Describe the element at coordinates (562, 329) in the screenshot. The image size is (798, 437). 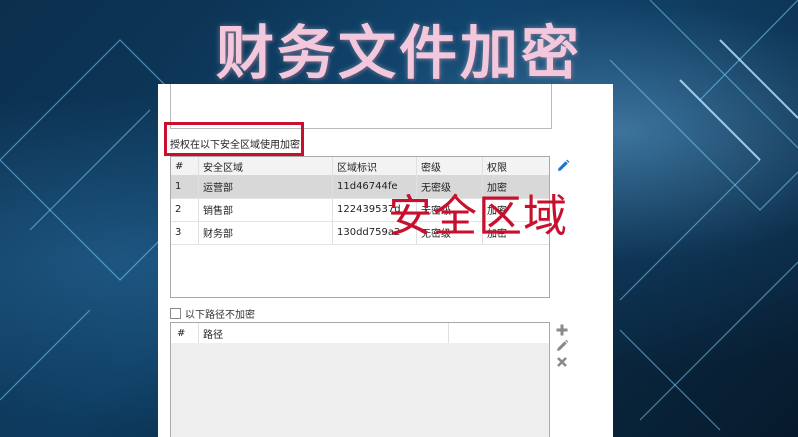
I see `plus-icon` at that location.